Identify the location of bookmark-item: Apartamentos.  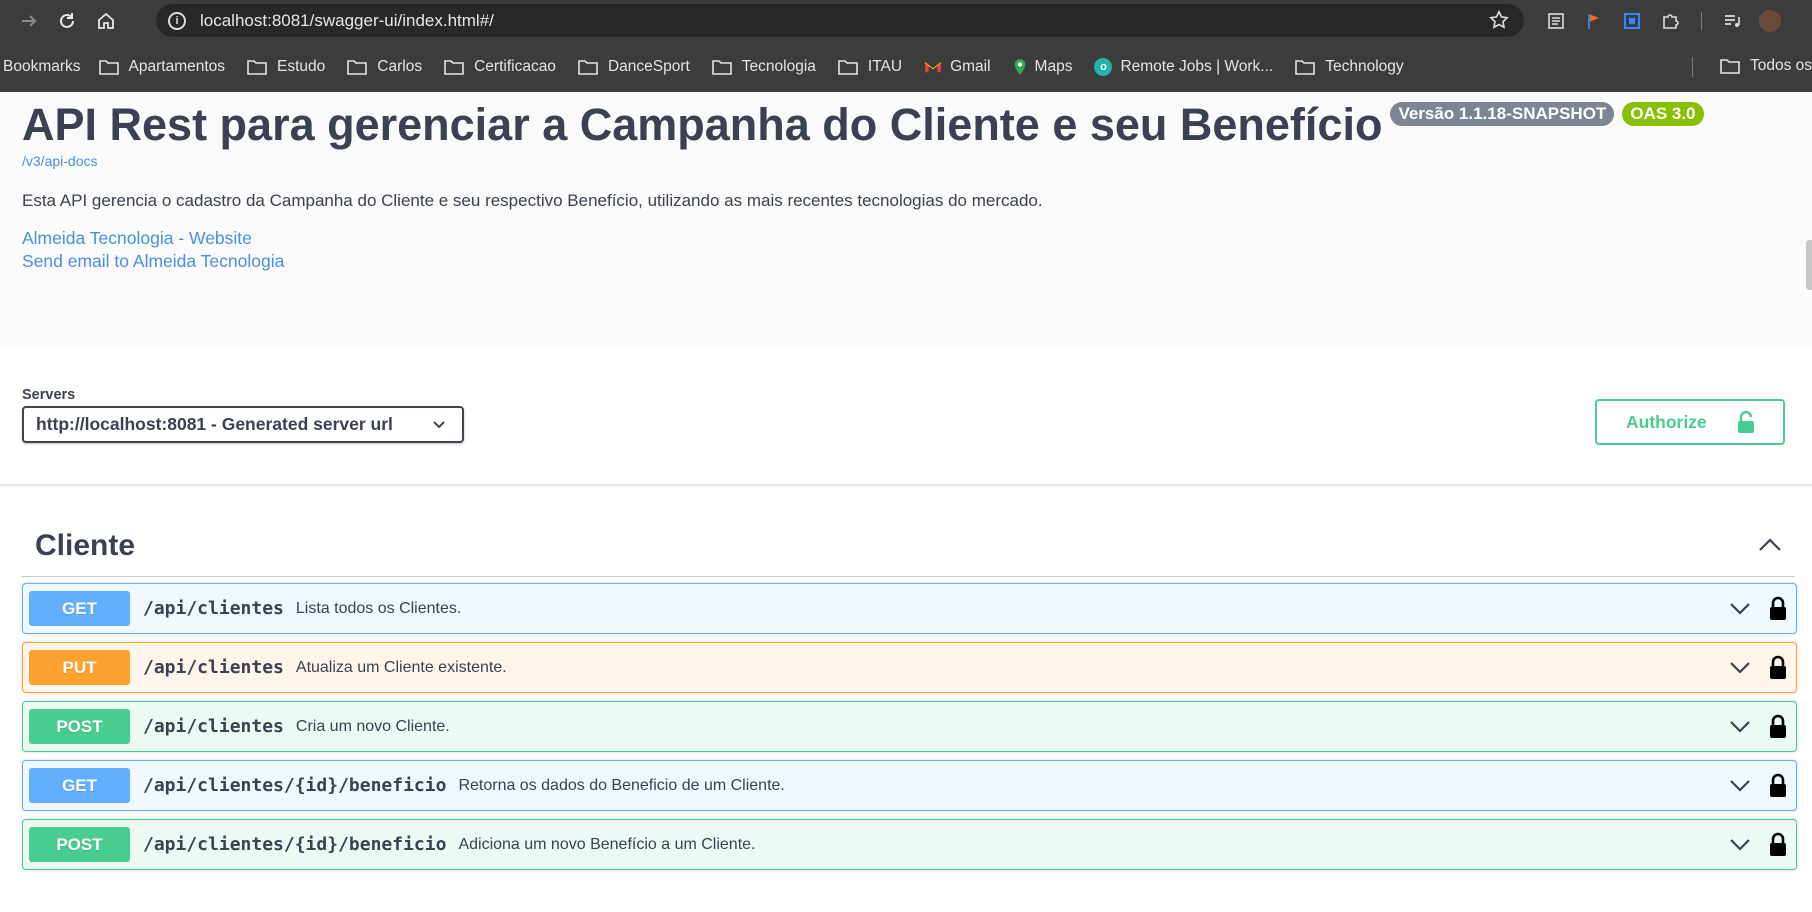
(163, 67).